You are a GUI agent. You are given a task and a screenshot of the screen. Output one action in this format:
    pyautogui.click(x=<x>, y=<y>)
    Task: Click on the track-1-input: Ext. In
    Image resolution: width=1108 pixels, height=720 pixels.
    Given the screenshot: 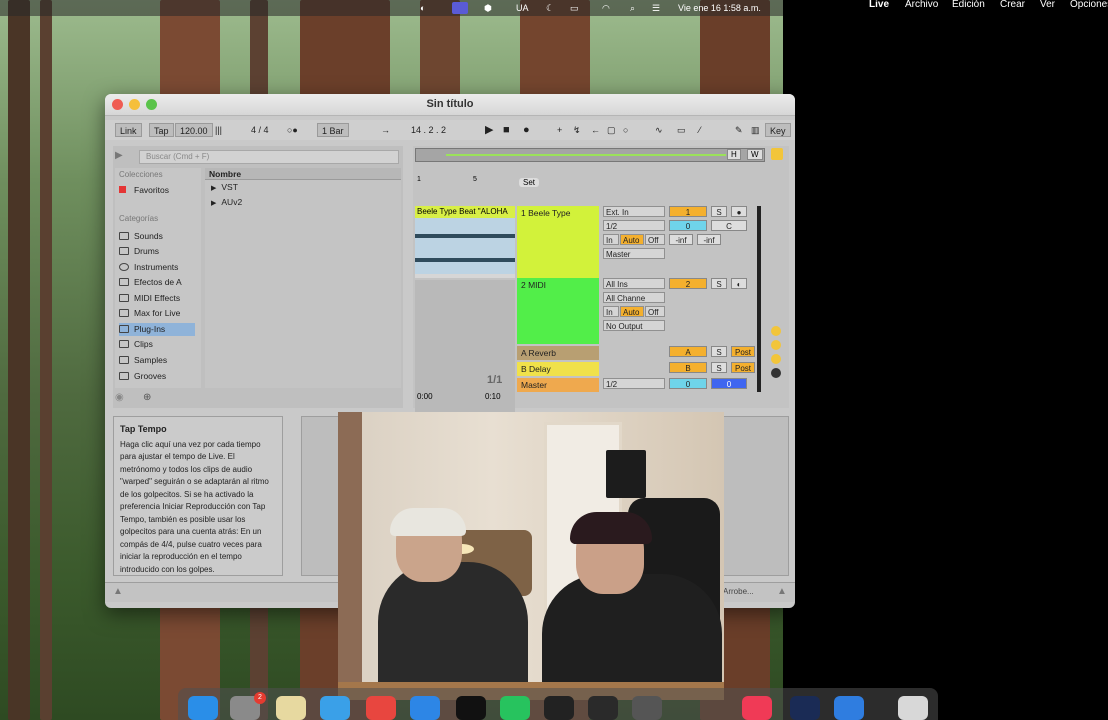 What is the action you would take?
    pyautogui.click(x=634, y=211)
    